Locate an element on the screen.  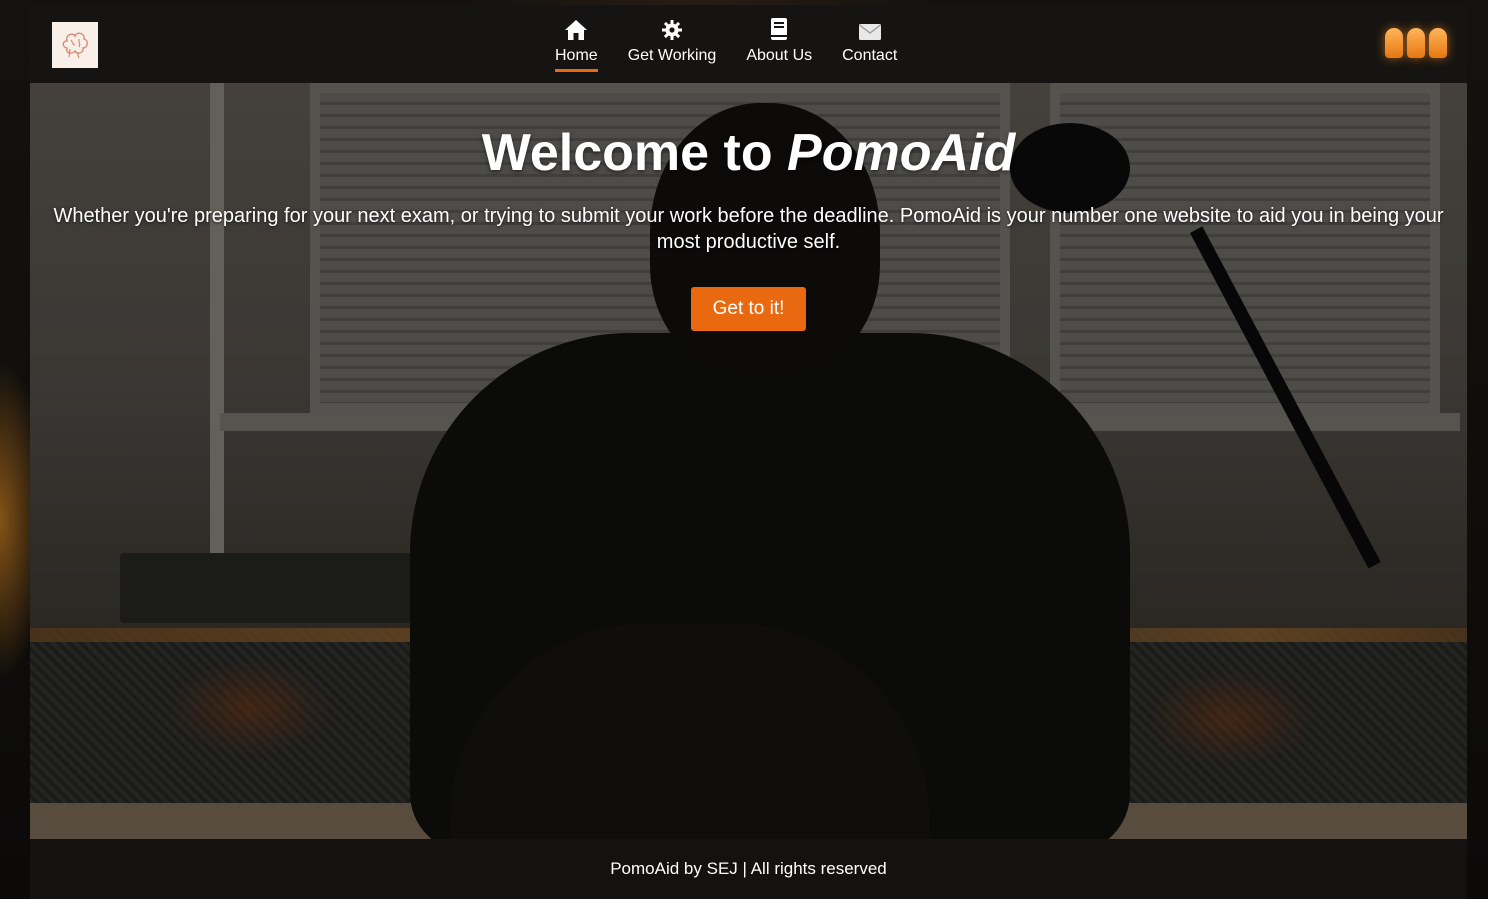
hamburger-menu-icon is located at coordinates (1416, 43).